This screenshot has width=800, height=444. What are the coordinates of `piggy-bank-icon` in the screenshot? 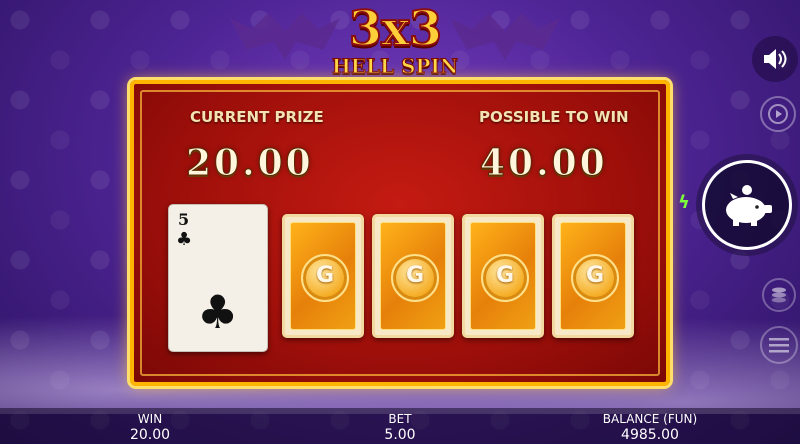 It's located at (749, 205).